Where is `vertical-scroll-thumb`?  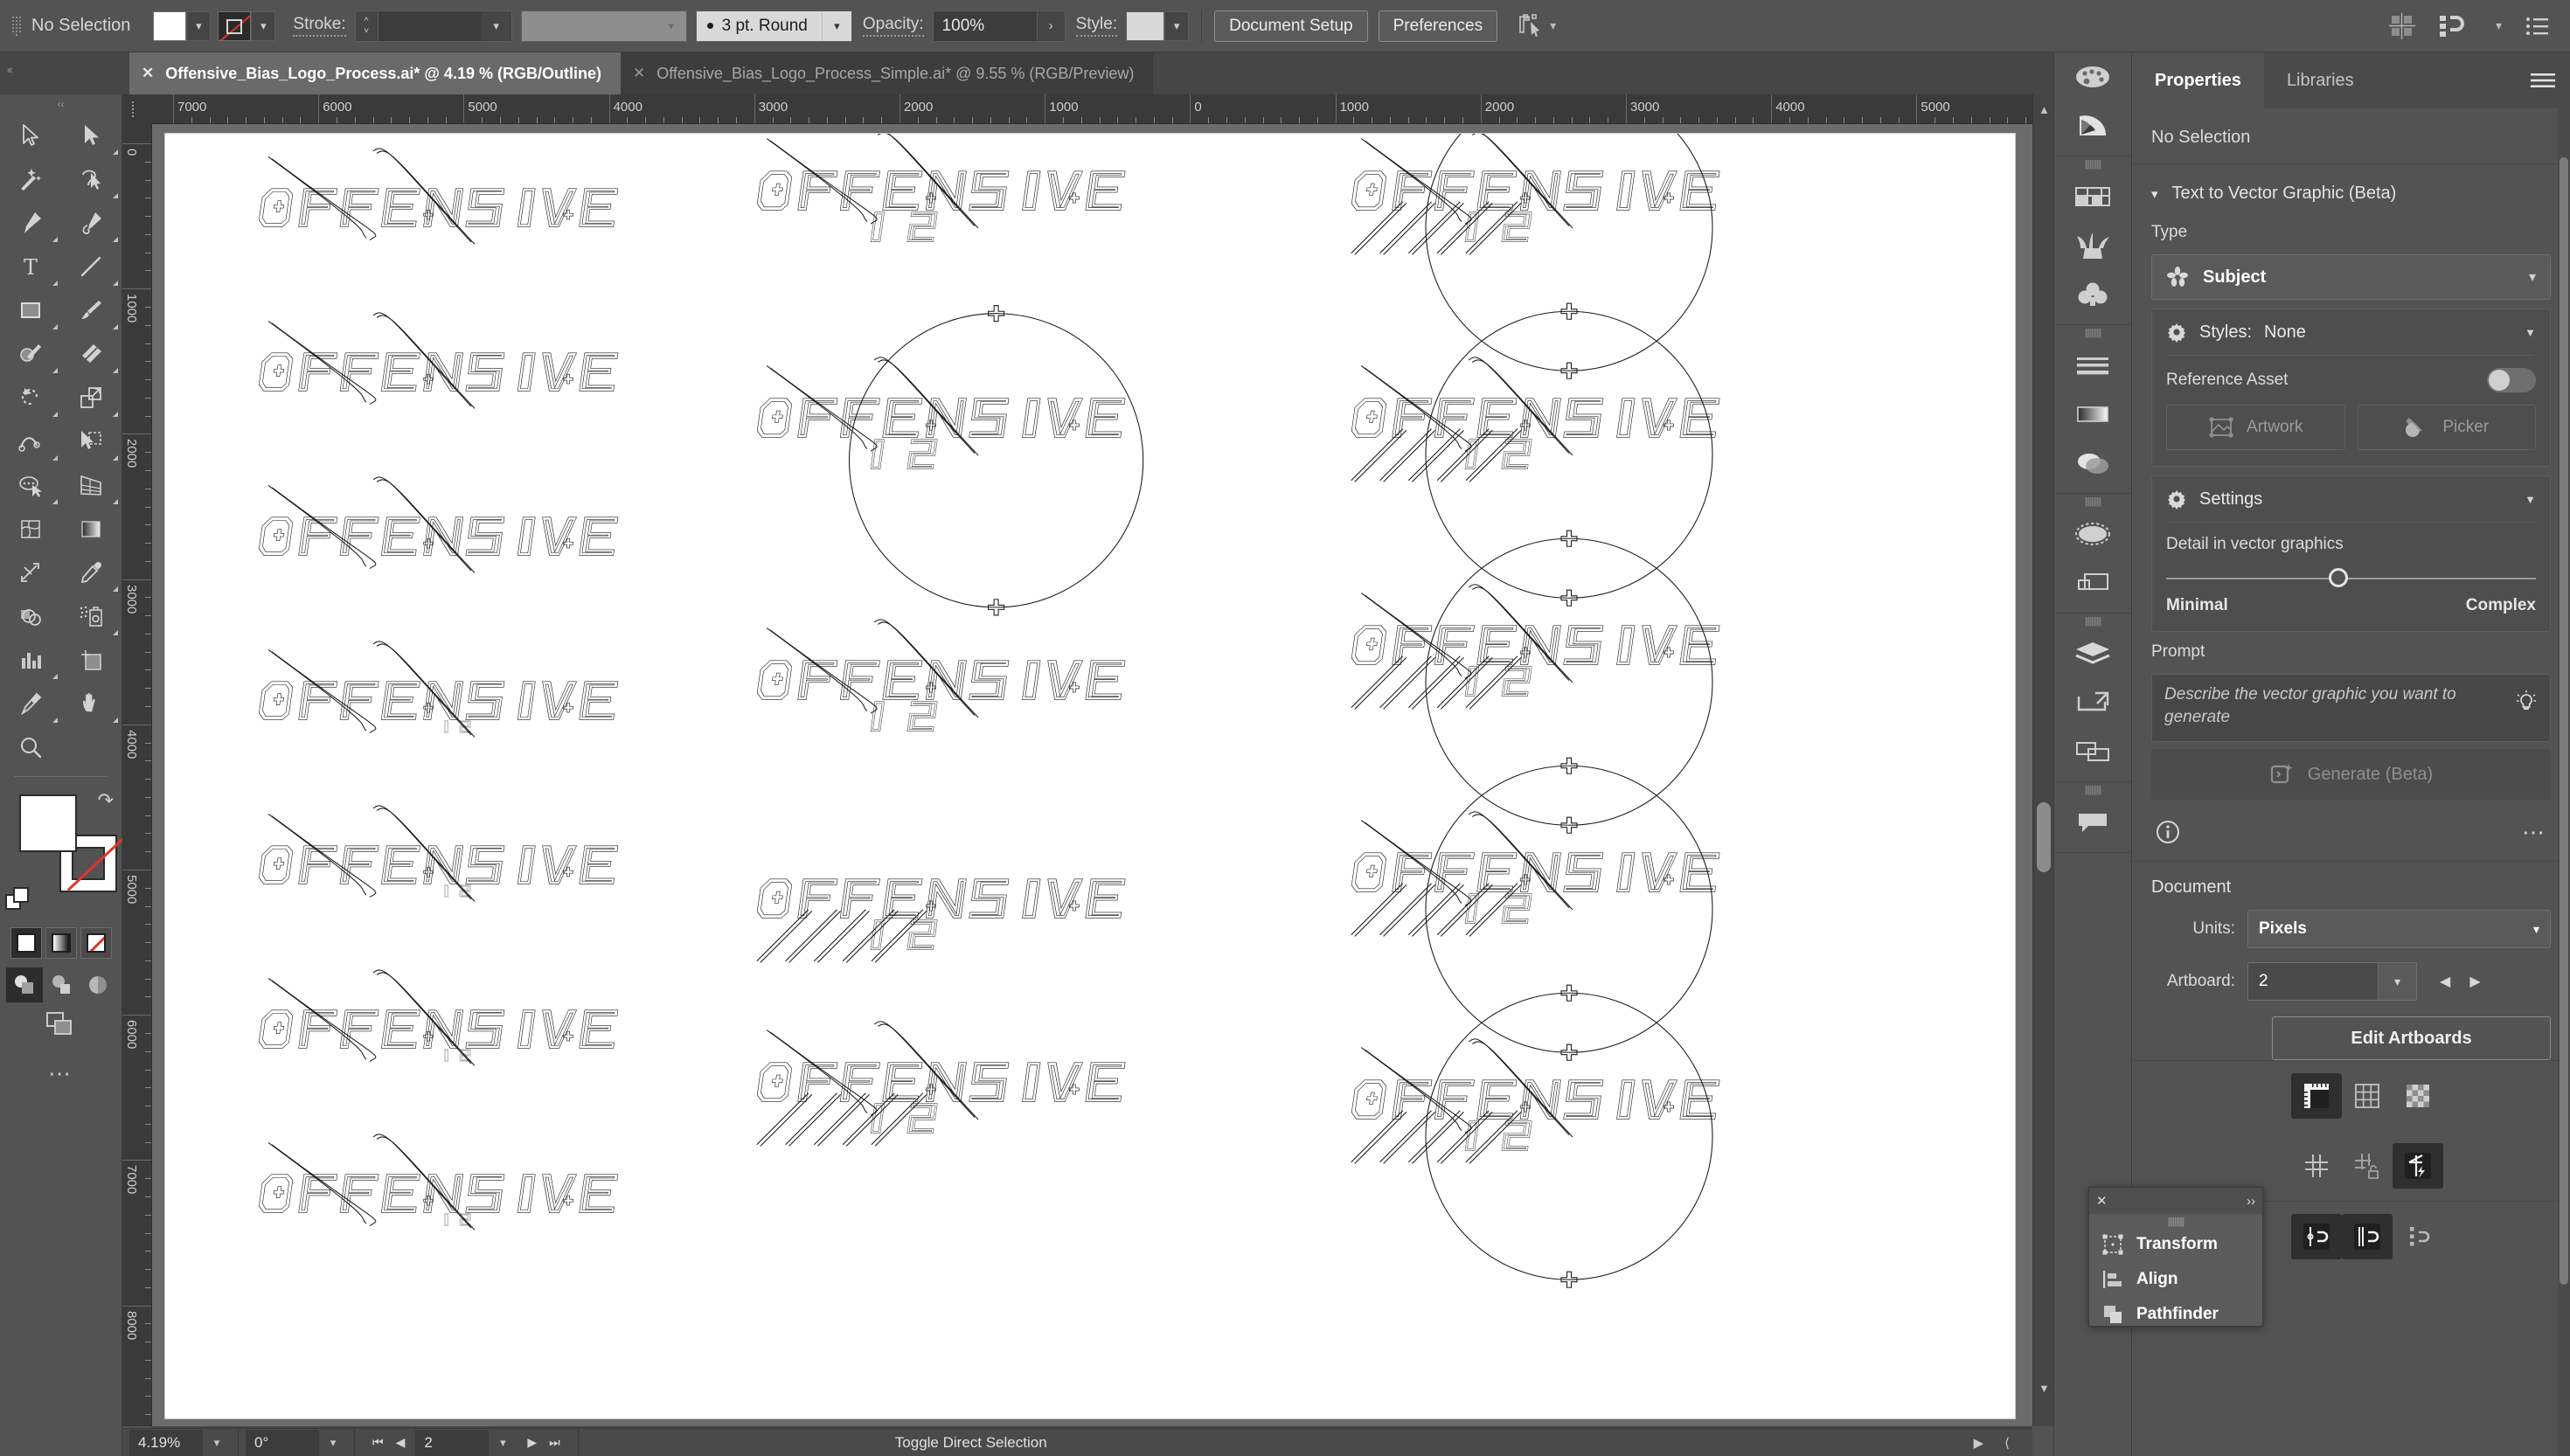 vertical-scroll-thumb is located at coordinates (2044, 837).